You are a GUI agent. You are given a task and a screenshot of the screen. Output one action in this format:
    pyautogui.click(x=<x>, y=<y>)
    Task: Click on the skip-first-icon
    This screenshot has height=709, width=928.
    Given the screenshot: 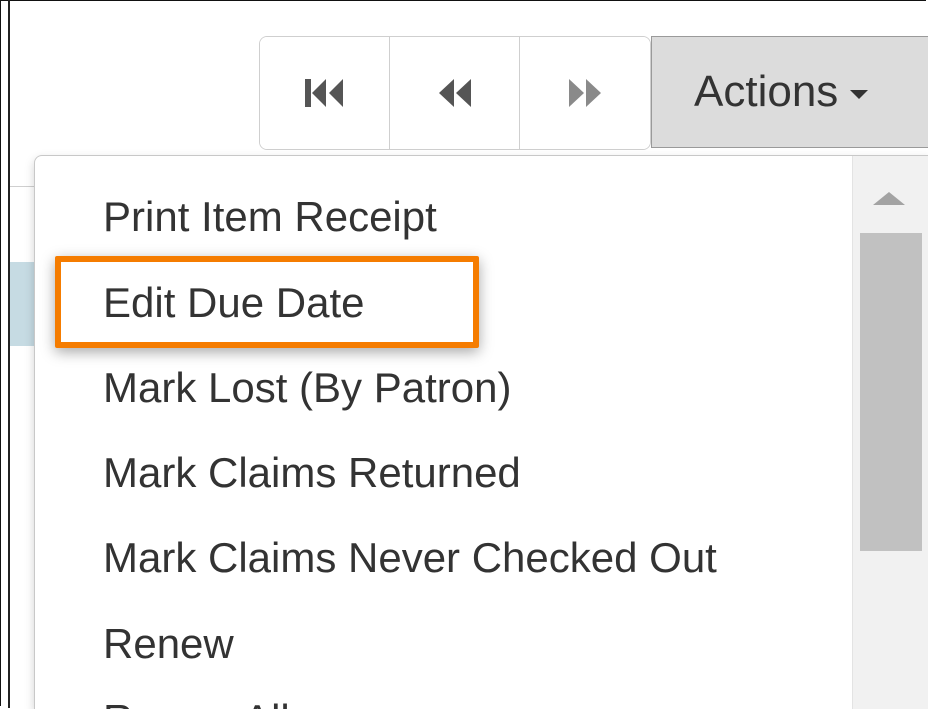 What is the action you would take?
    pyautogui.click(x=323, y=93)
    